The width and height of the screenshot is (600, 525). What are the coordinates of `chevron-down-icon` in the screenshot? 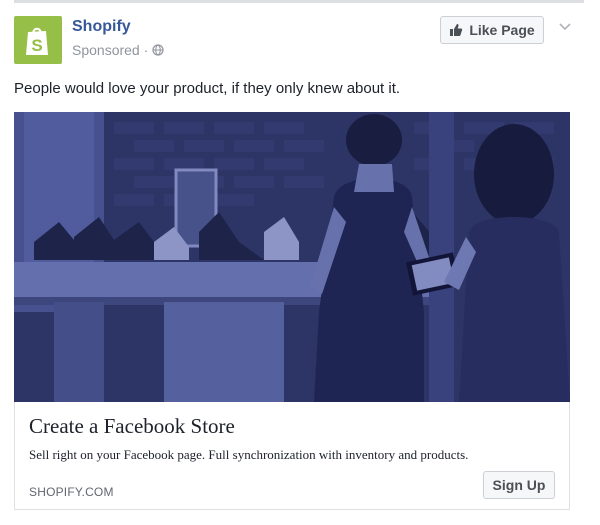 It's located at (565, 27).